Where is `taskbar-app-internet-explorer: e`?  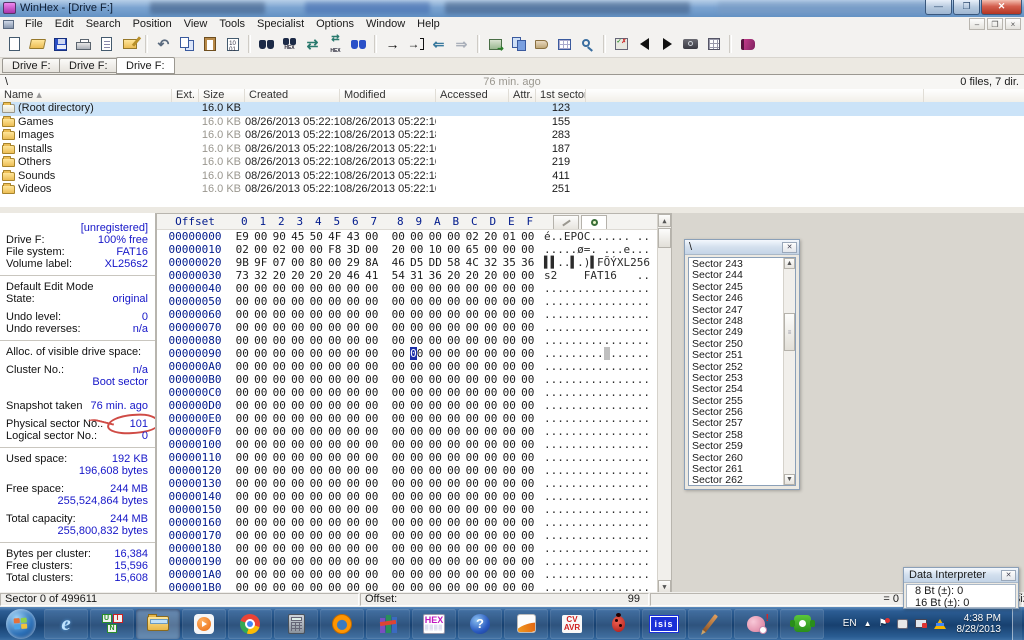
taskbar-app-internet-explorer: e is located at coordinates (66, 623).